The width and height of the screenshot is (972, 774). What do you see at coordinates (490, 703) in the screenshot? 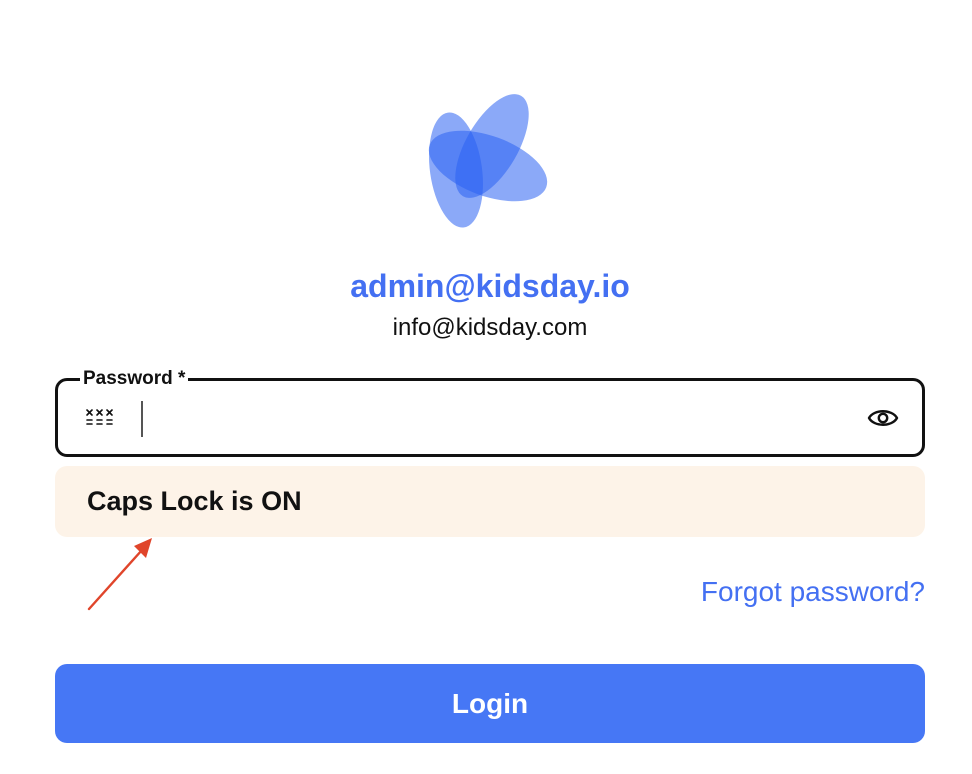
I see `login-button: Login` at bounding box center [490, 703].